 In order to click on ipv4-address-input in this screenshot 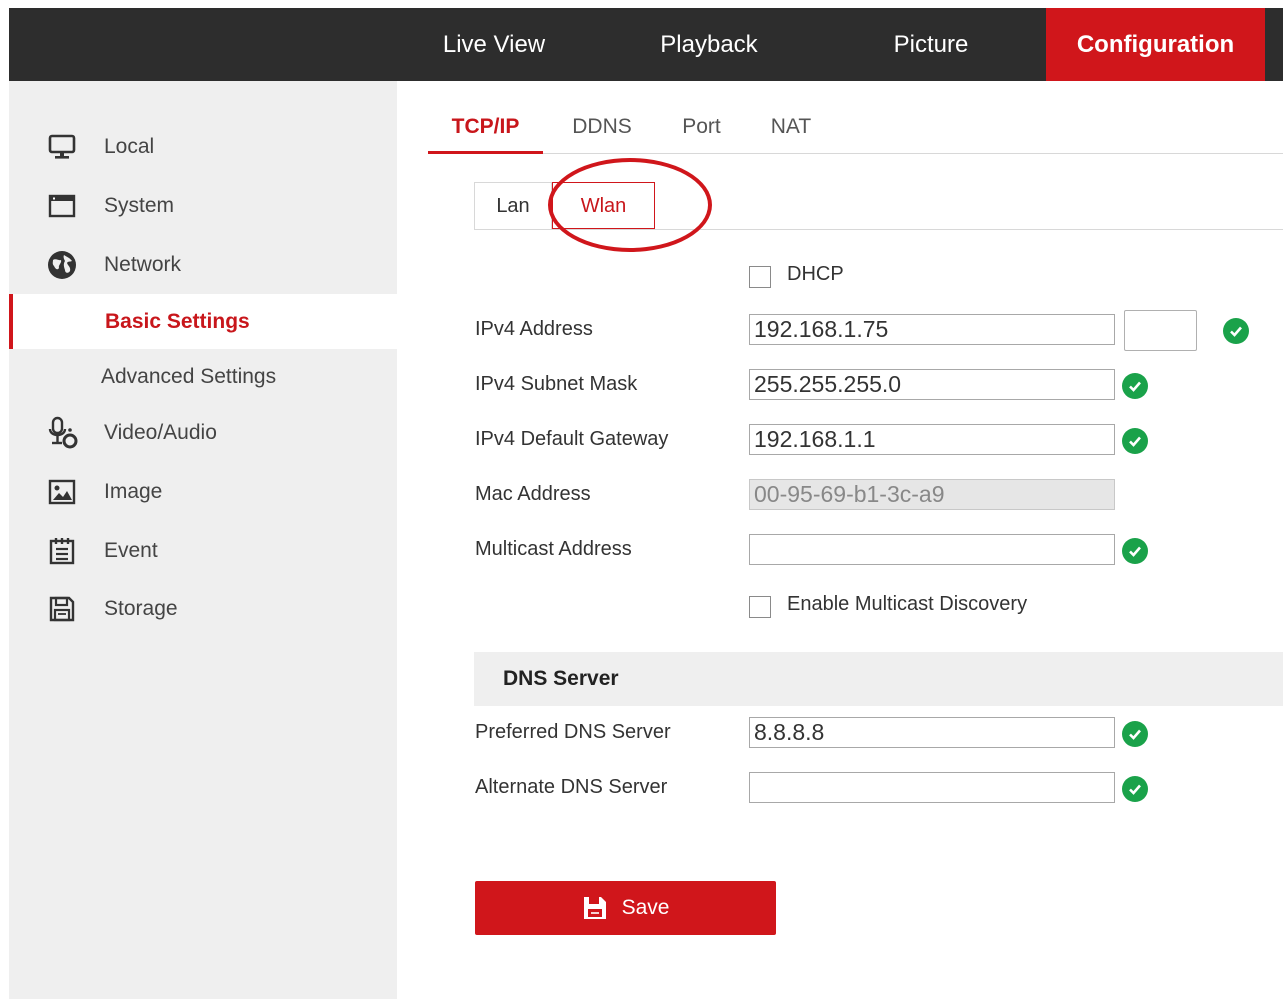, I will do `click(932, 329)`.